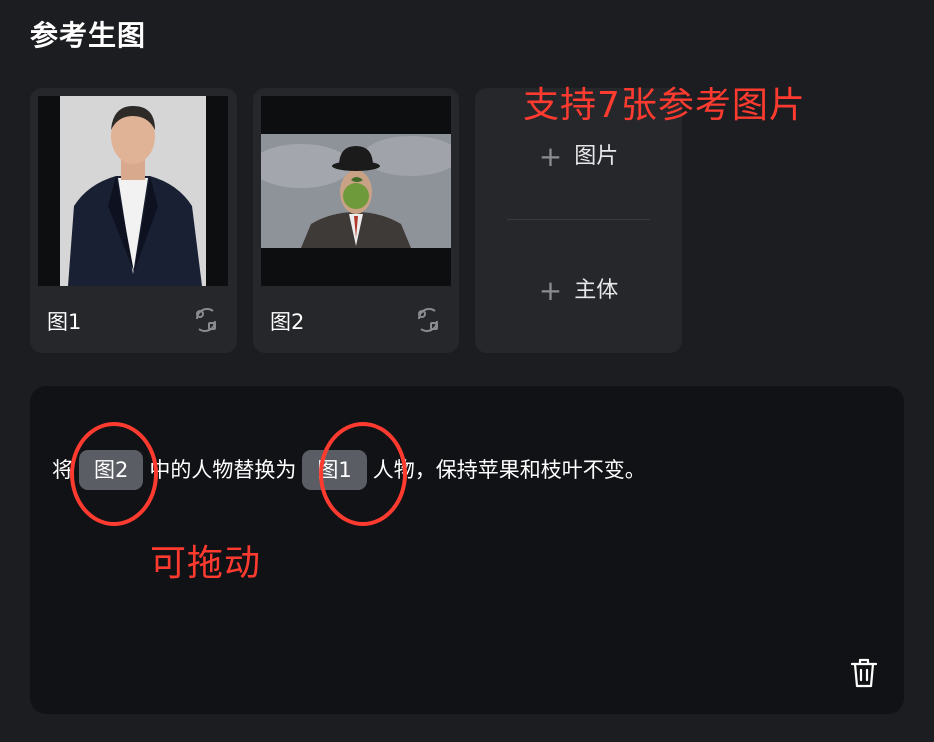 The image size is (934, 742). What do you see at coordinates (287, 322) in the screenshot?
I see `card-label-2: 图2` at bounding box center [287, 322].